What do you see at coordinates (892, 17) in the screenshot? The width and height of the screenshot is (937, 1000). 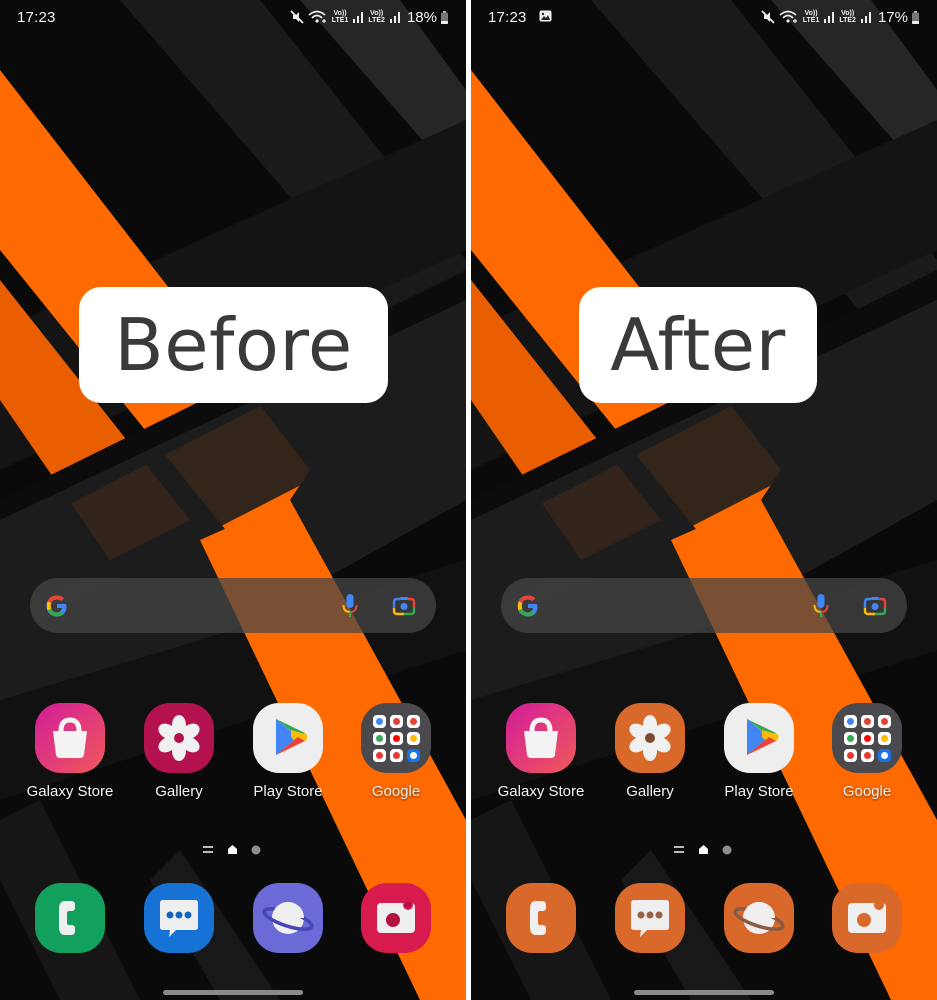 I see `battery-percent: 17%` at bounding box center [892, 17].